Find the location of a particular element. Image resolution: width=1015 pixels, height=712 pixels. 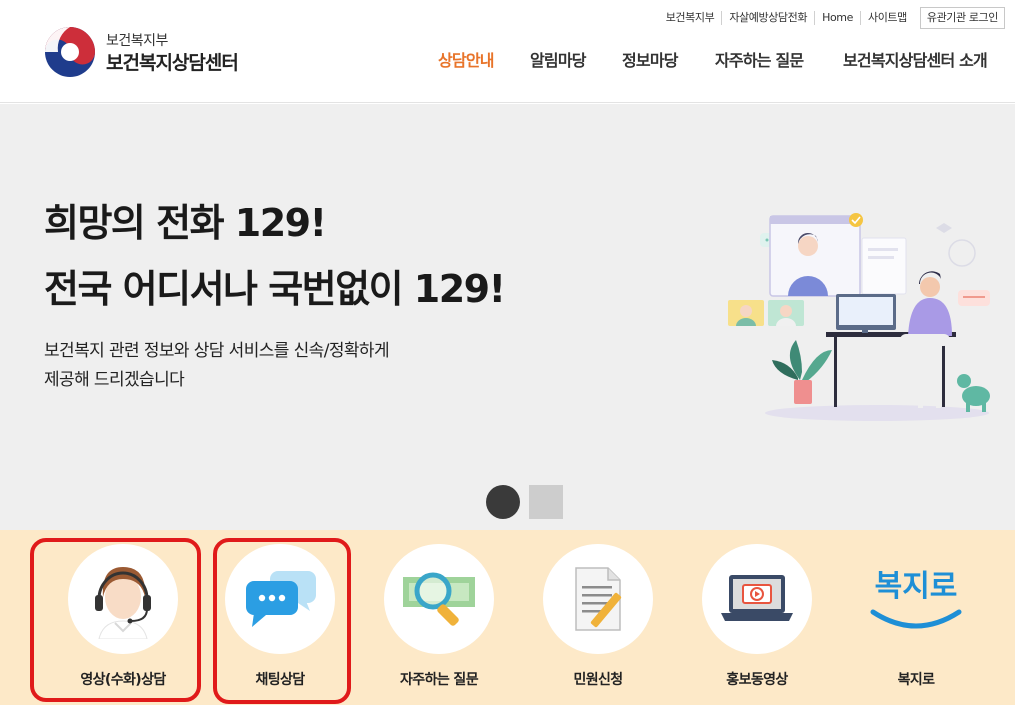

laptop-video-icon is located at coordinates (757, 598).